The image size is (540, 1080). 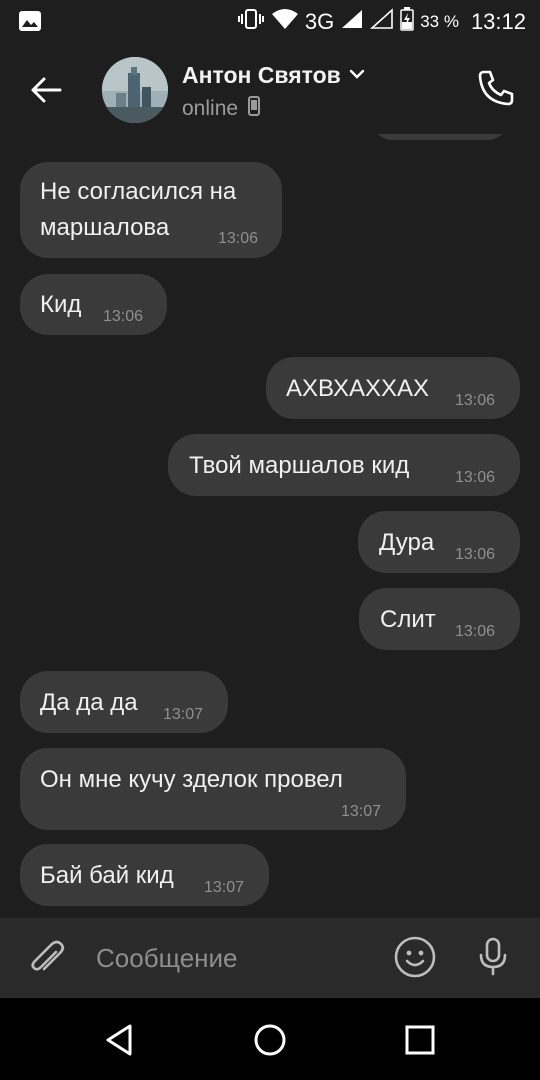 What do you see at coordinates (440, 137) in the screenshot?
I see `message-bubble-partial` at bounding box center [440, 137].